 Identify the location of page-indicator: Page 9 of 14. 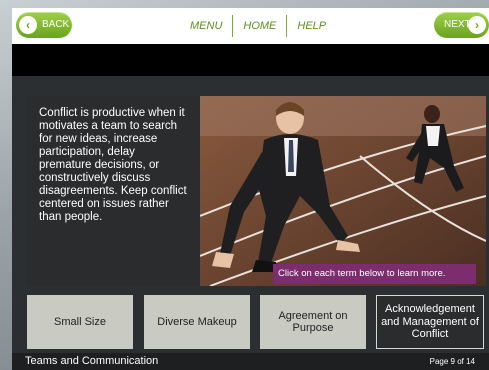
(452, 361).